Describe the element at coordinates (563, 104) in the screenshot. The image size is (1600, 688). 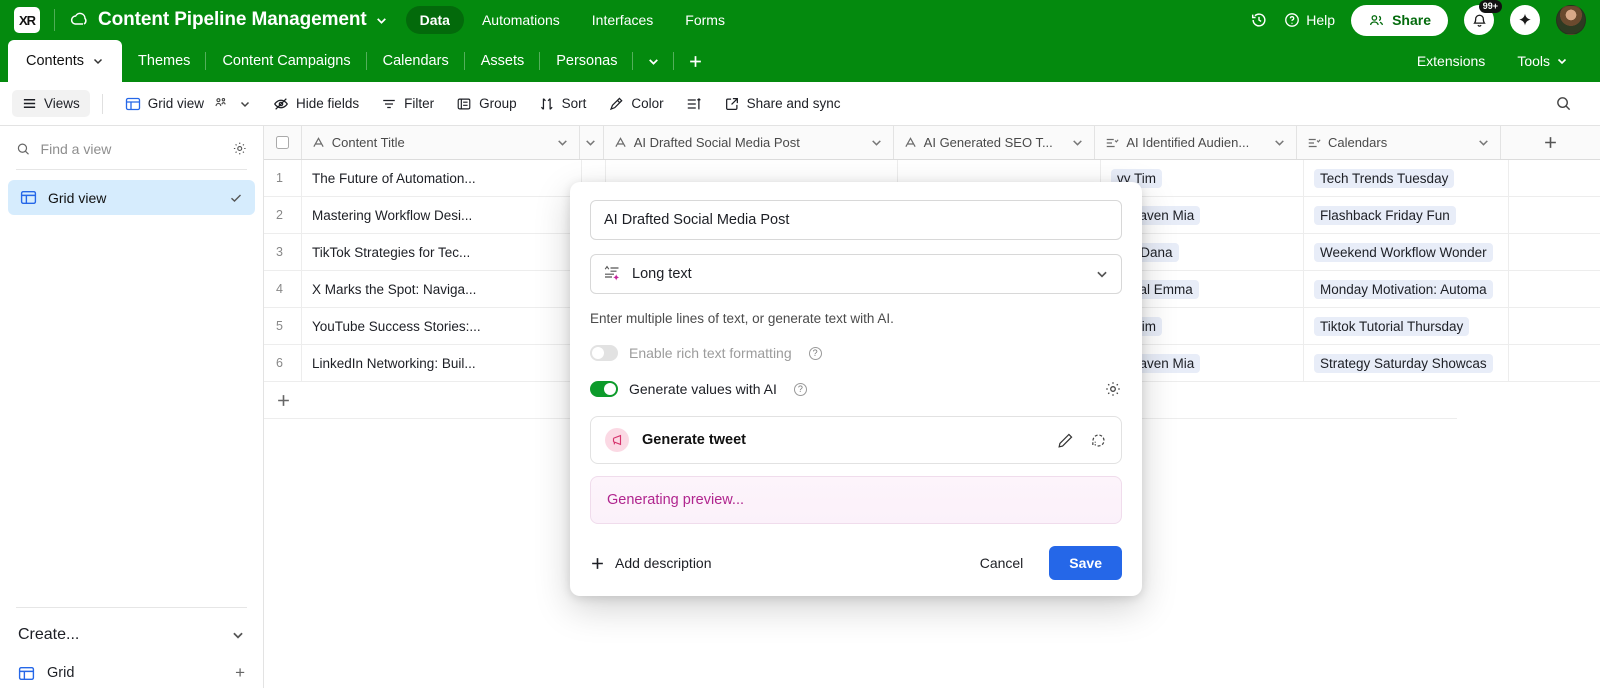
I see `sort-button: Sort` at that location.